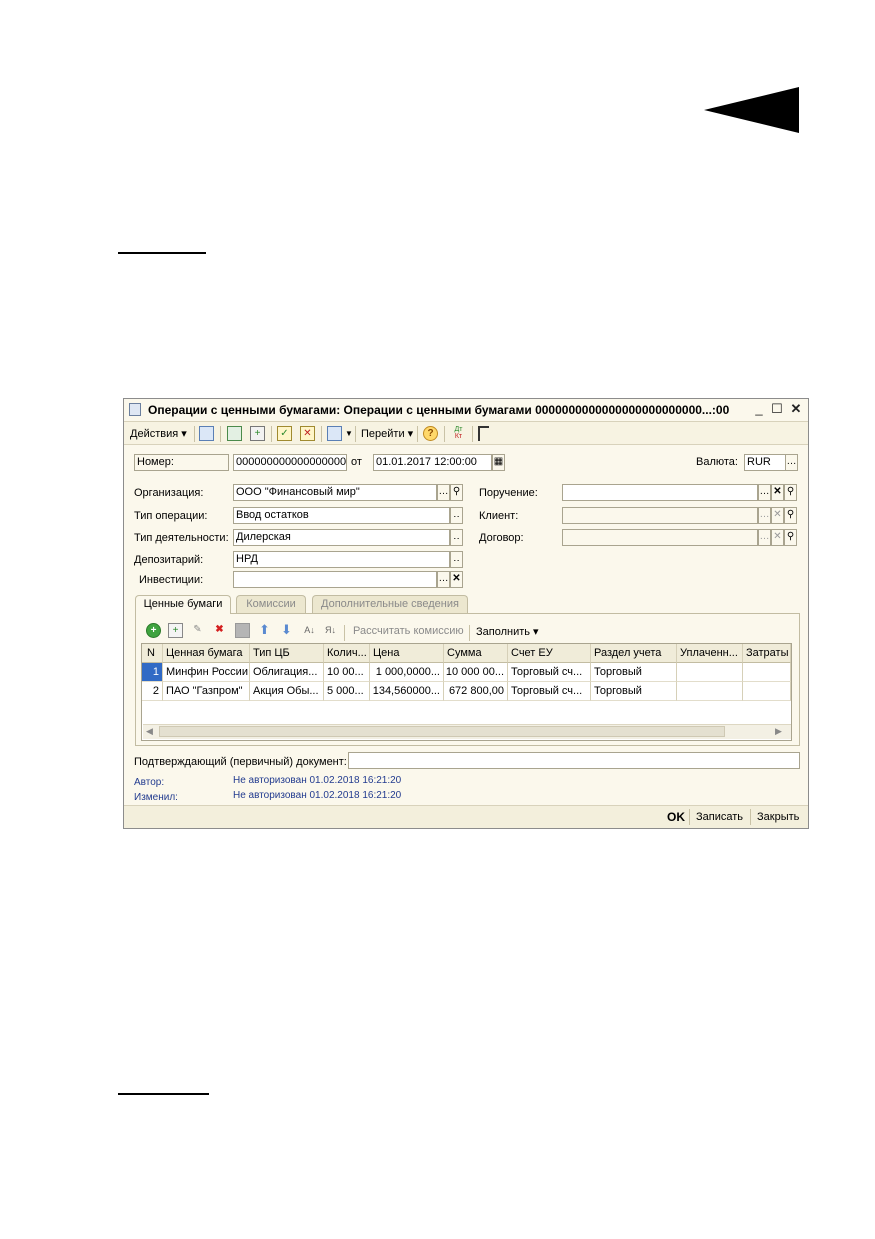 Image resolution: width=875 pixels, height=1239 pixels. Describe the element at coordinates (341, 515) in the screenshot. I see `operation-type-field: Ввод остатков` at that location.